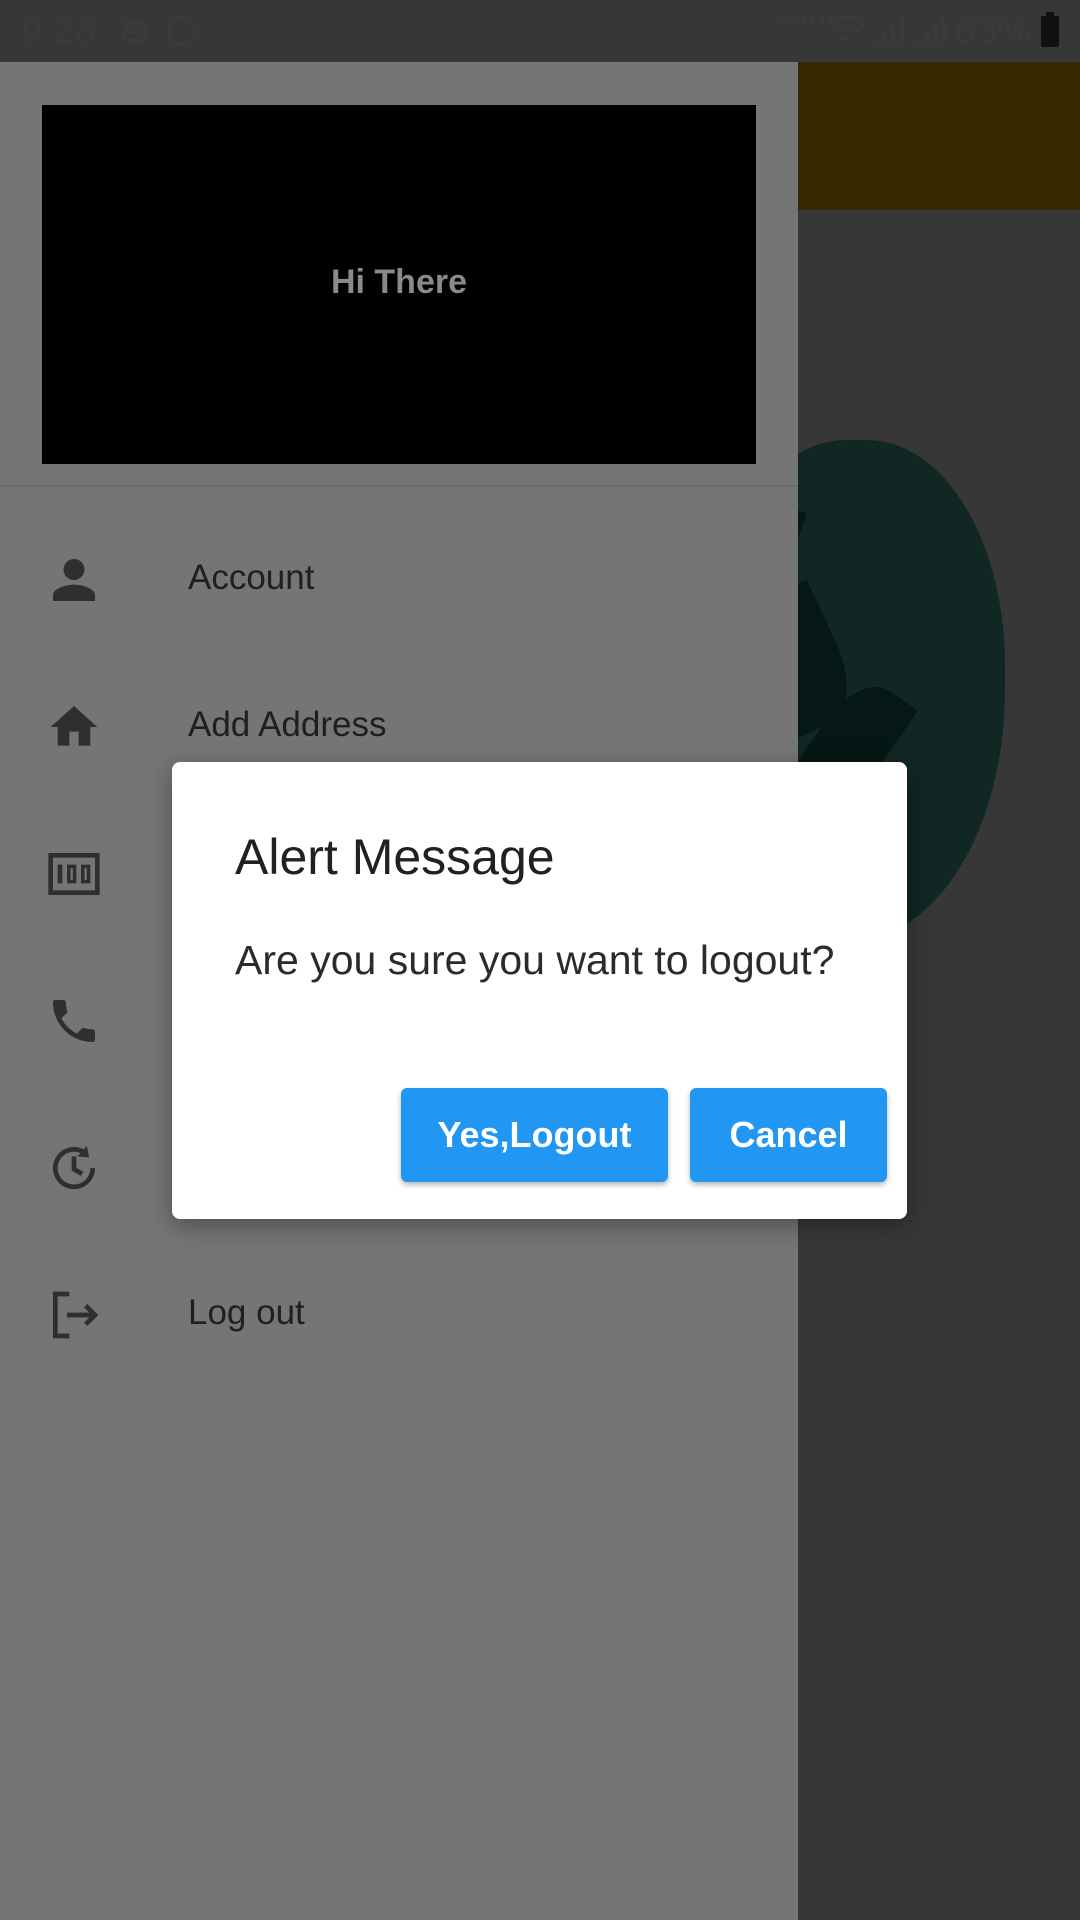 This screenshot has width=1080, height=1920. I want to click on drawer-item-logout: Log out, so click(399, 1315).